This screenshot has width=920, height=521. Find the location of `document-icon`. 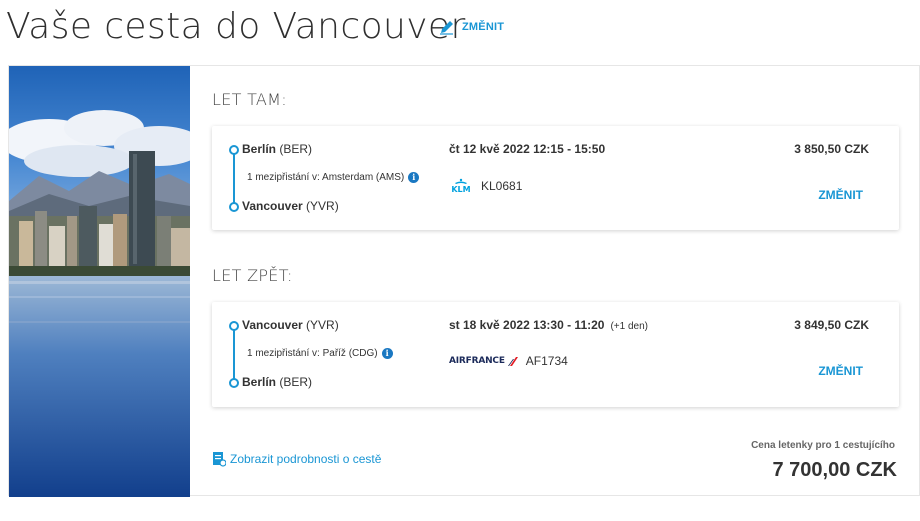

document-icon is located at coordinates (219, 459).